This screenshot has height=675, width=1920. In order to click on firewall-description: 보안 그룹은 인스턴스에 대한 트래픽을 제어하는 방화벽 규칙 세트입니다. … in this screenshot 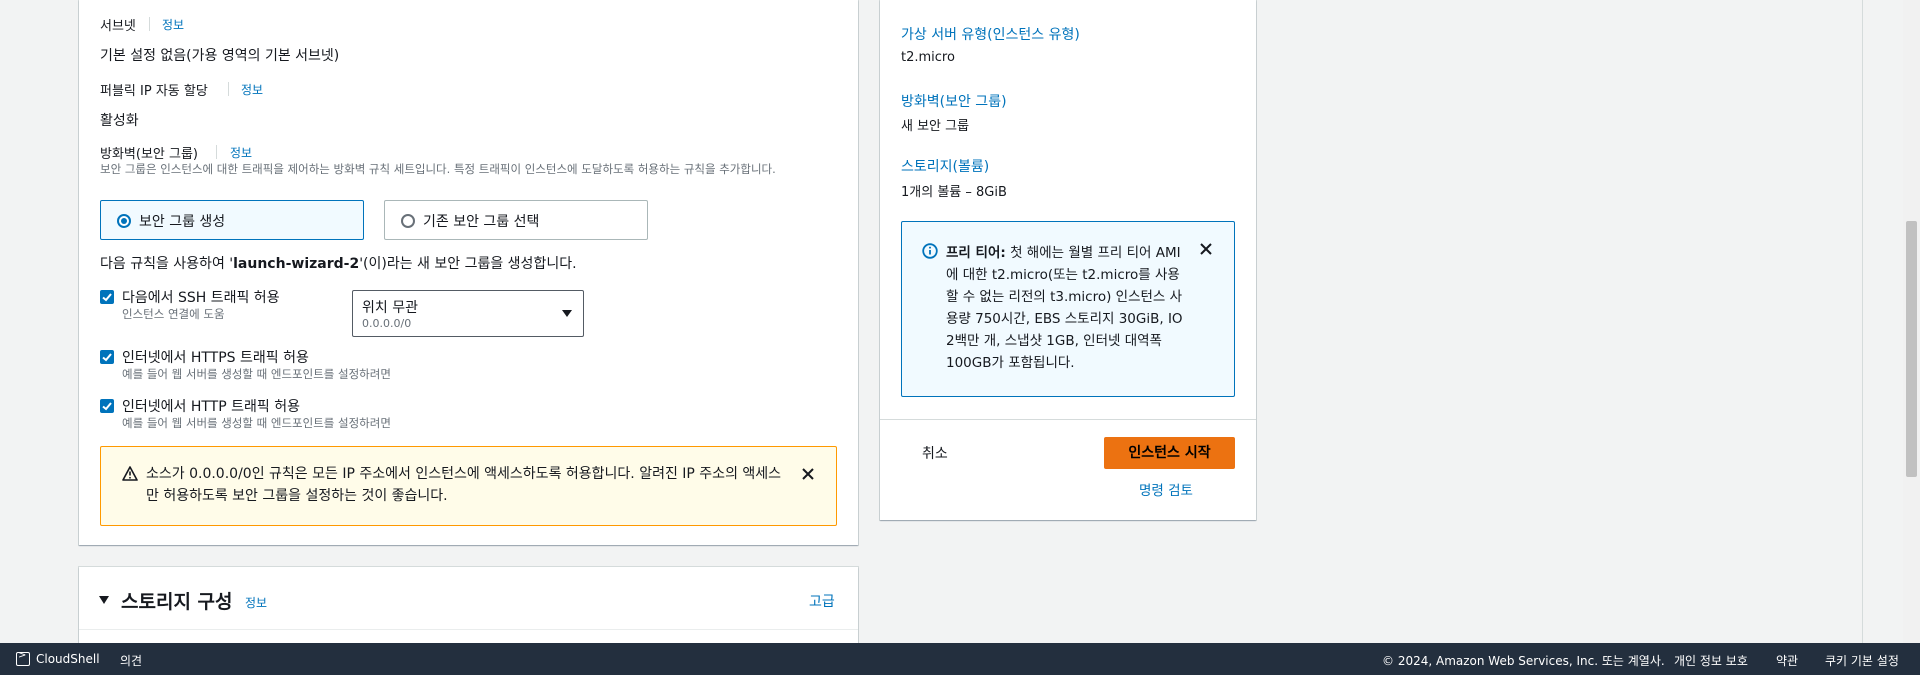, I will do `click(438, 169)`.